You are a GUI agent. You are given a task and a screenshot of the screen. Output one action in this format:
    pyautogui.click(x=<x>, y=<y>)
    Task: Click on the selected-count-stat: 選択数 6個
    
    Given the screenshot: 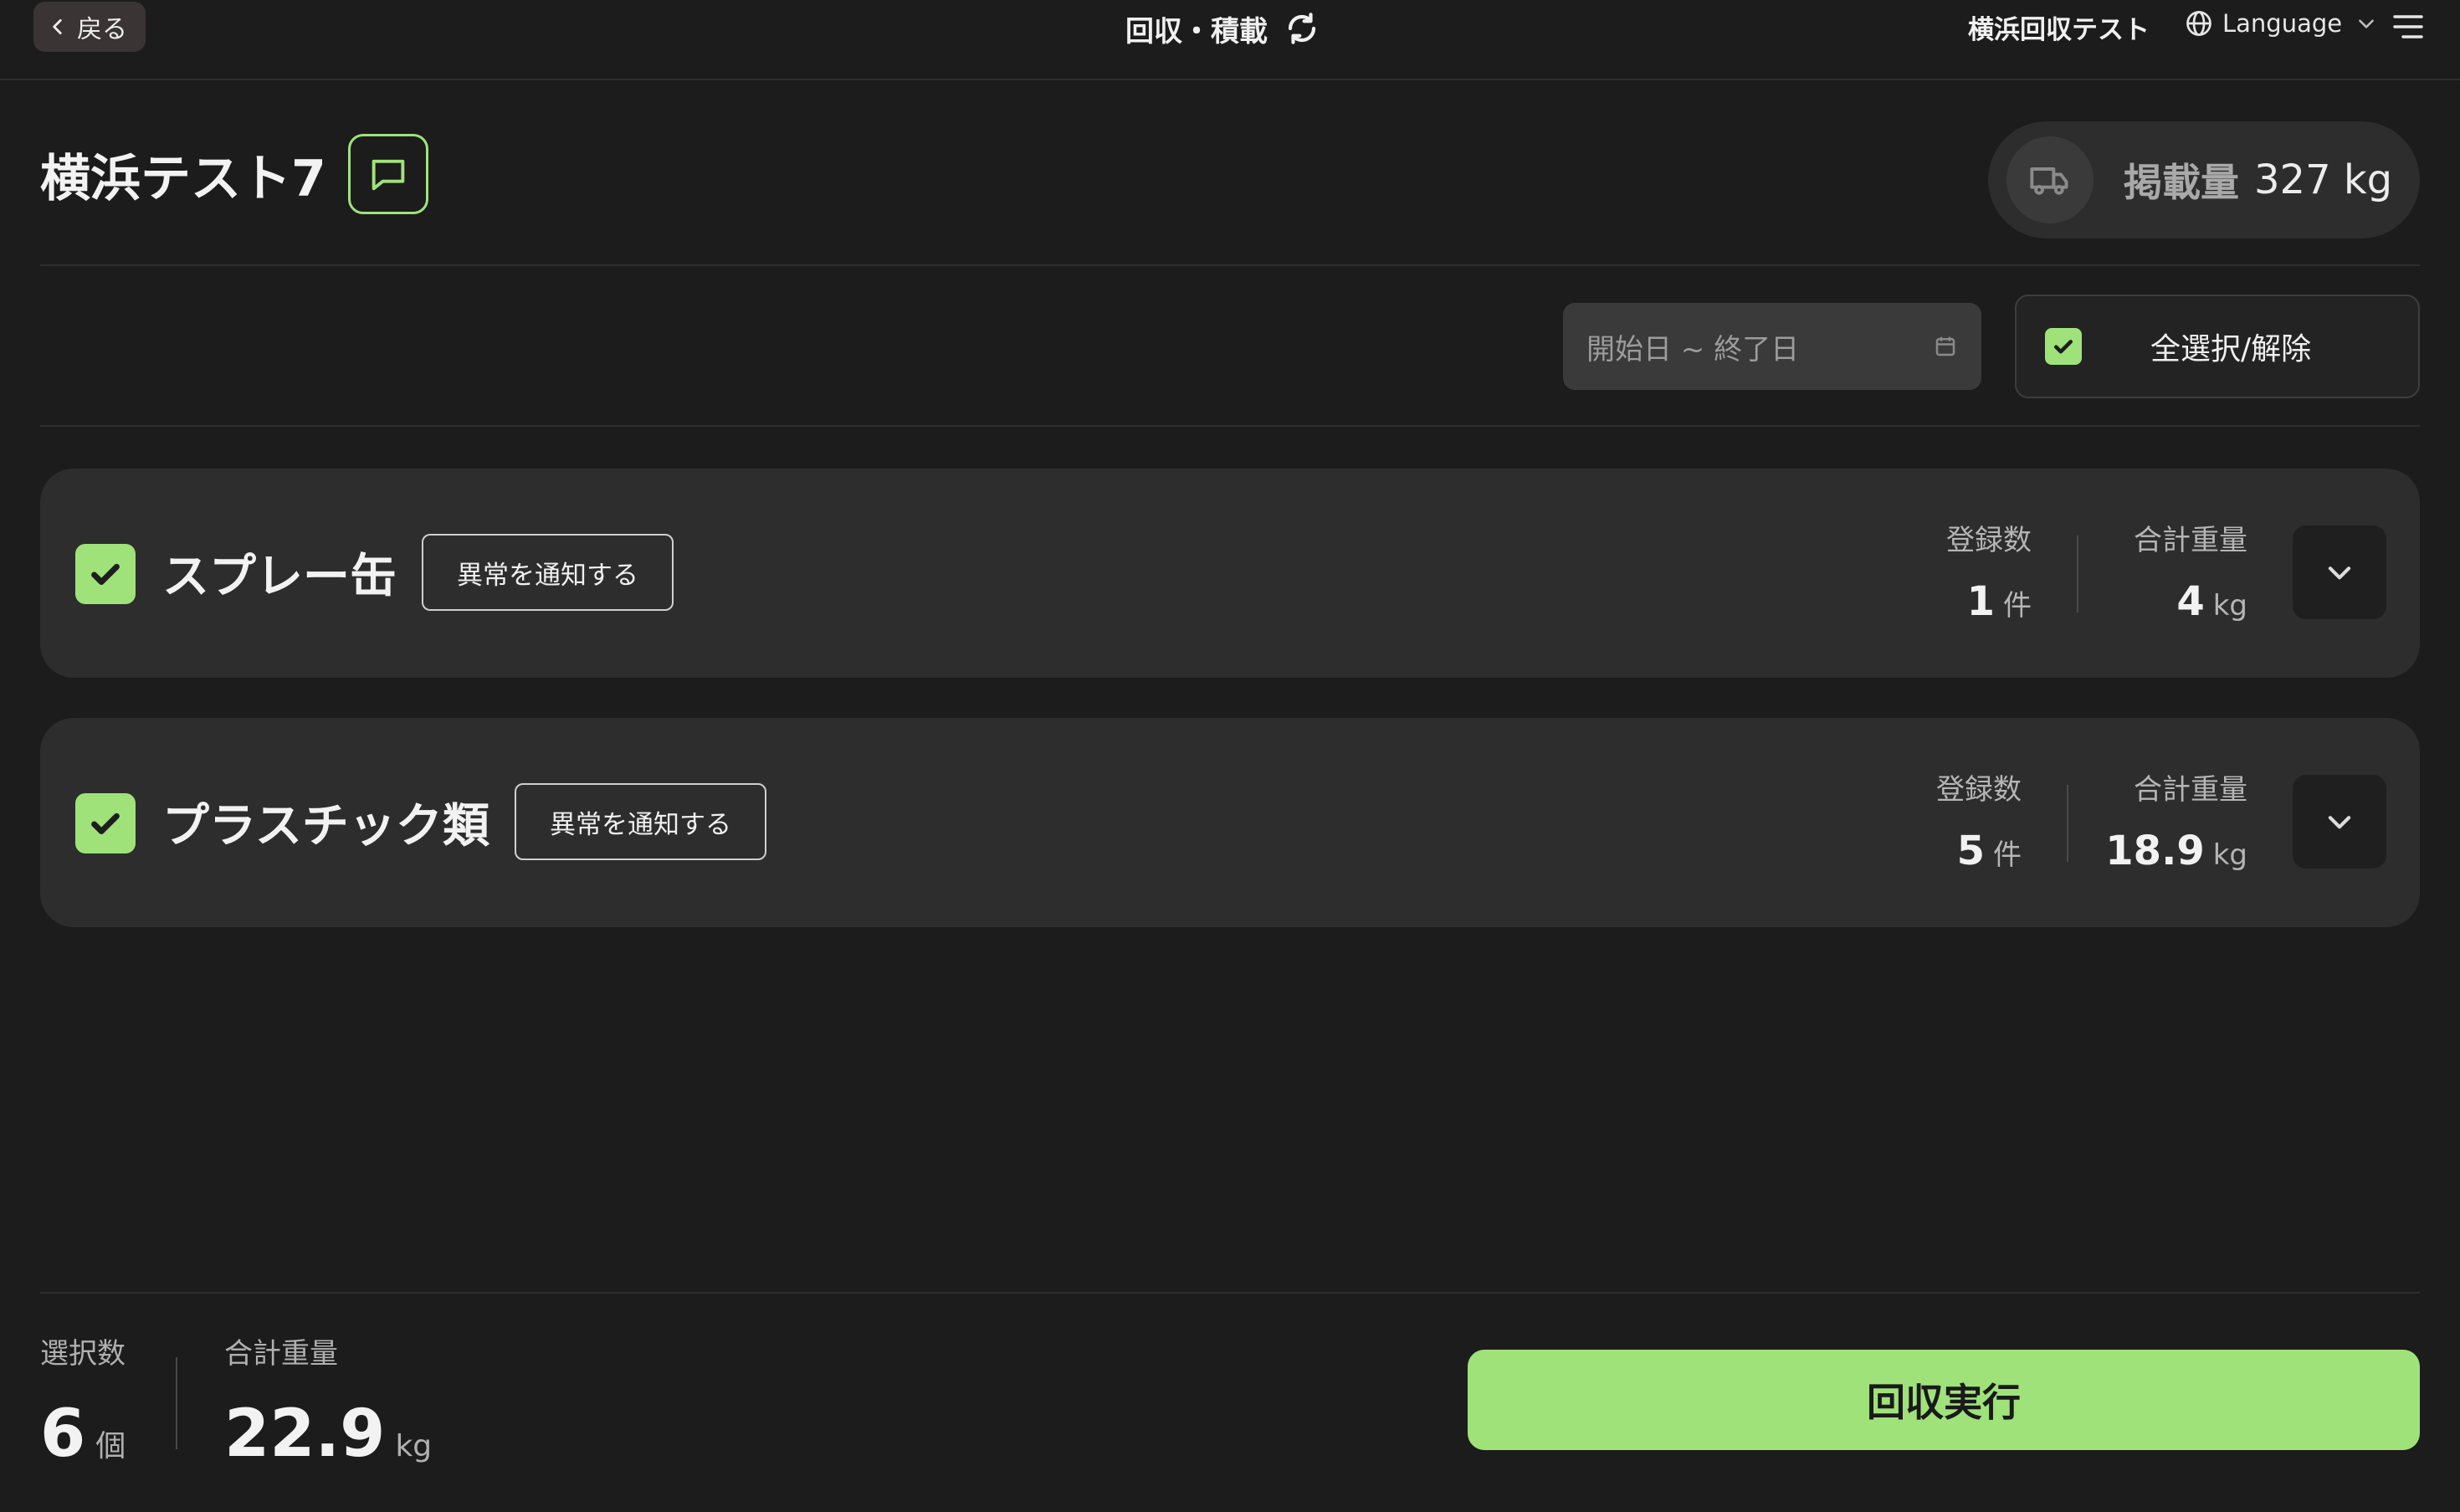 What is the action you would take?
    pyautogui.click(x=83, y=1401)
    